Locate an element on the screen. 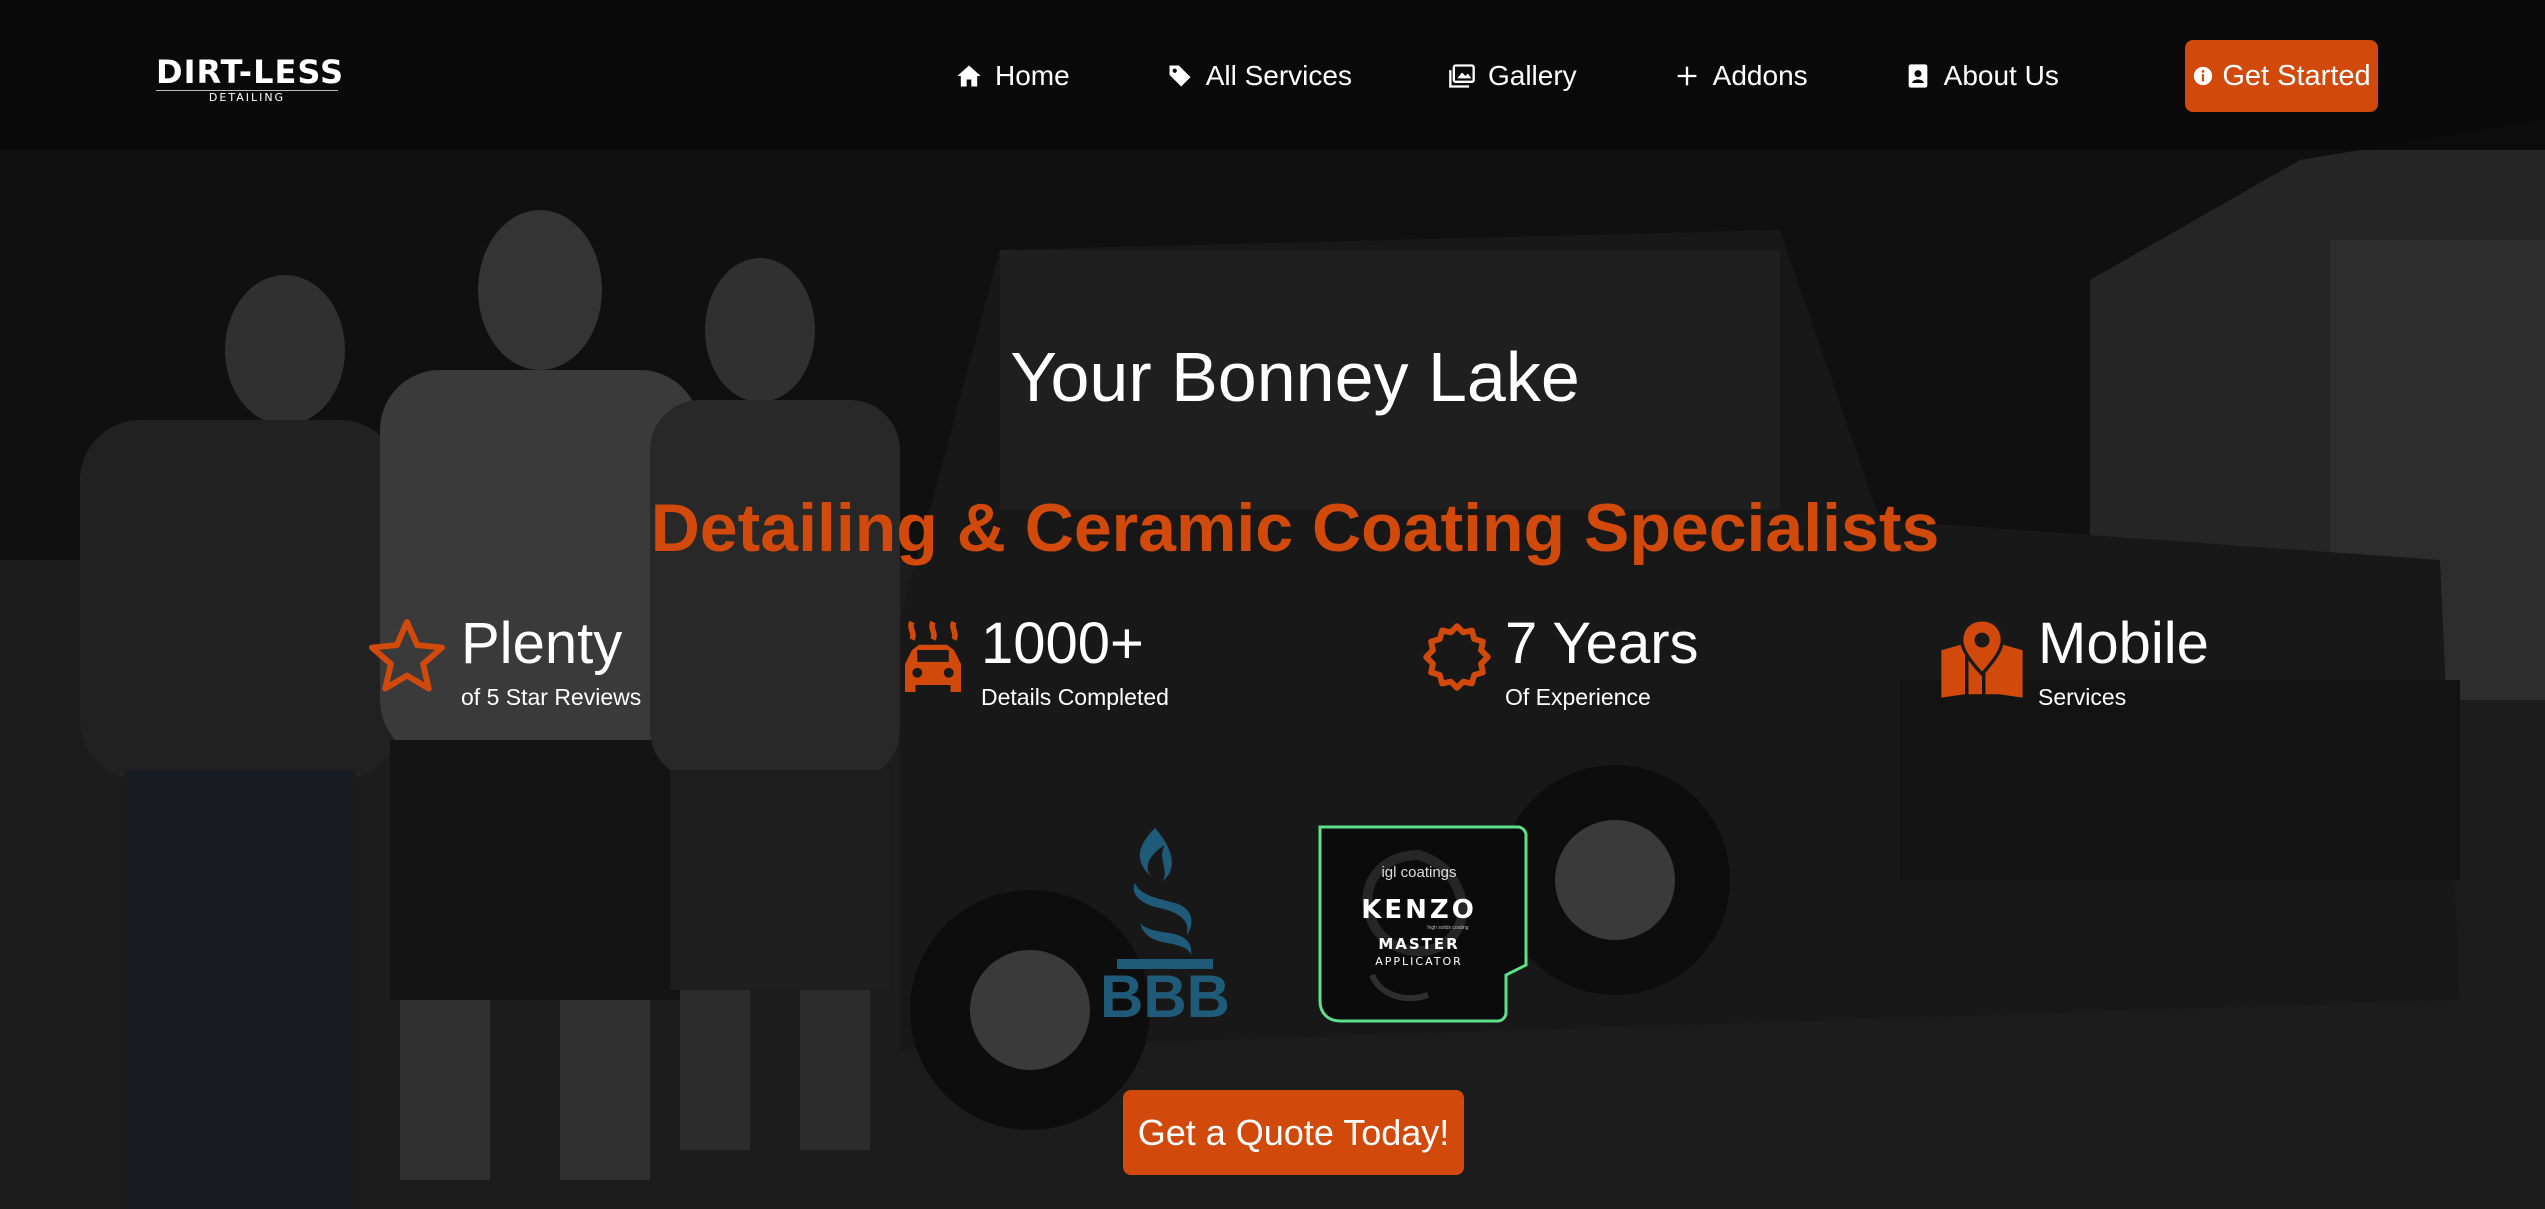 This screenshot has width=2545, height=1209. bbb-text: BBB is located at coordinates (1165, 993).